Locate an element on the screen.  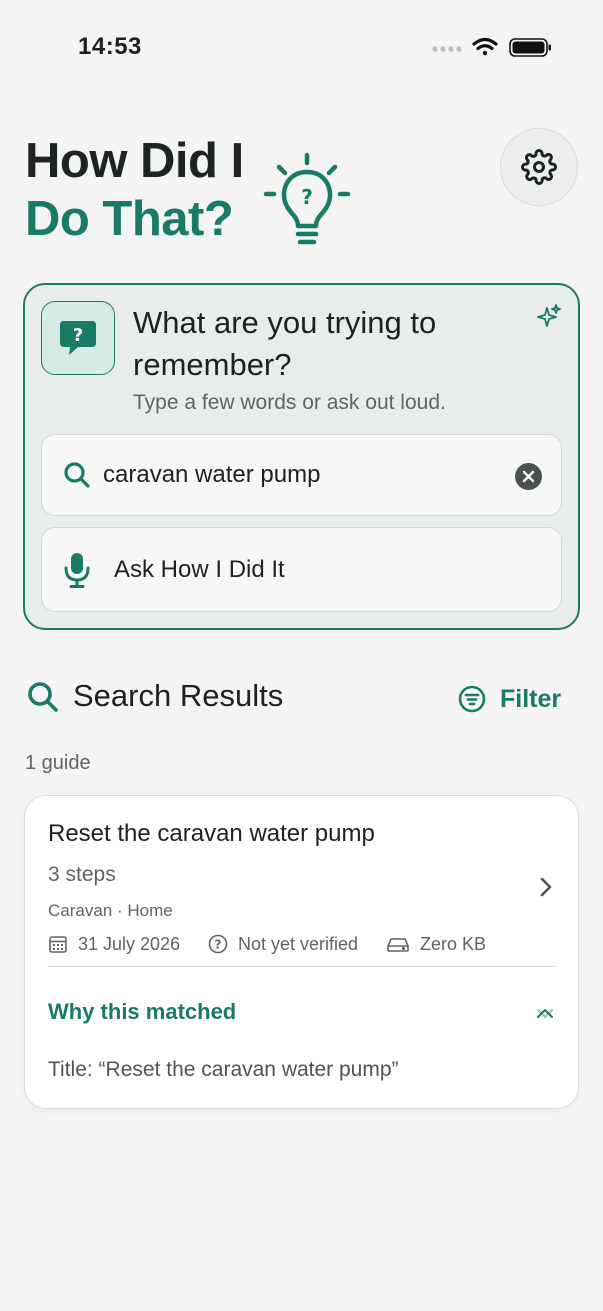
status-time: 14:53 is located at coordinates (110, 46).